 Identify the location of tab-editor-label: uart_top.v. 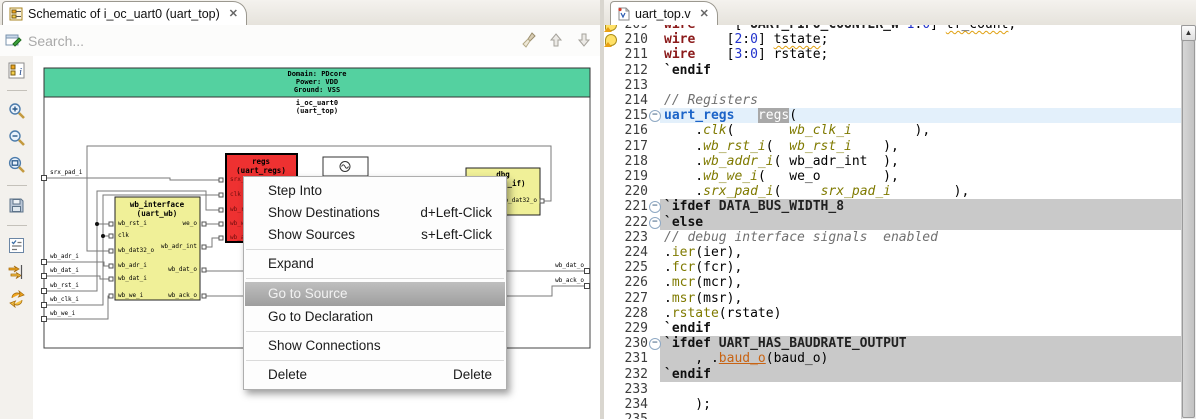
(663, 13).